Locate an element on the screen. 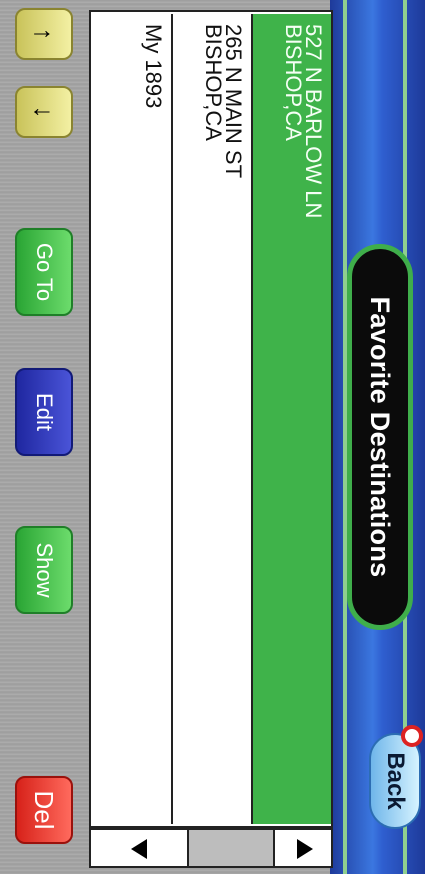 Image resolution: width=425 pixels, height=874 pixels. list-scrollbar is located at coordinates (211, 848).